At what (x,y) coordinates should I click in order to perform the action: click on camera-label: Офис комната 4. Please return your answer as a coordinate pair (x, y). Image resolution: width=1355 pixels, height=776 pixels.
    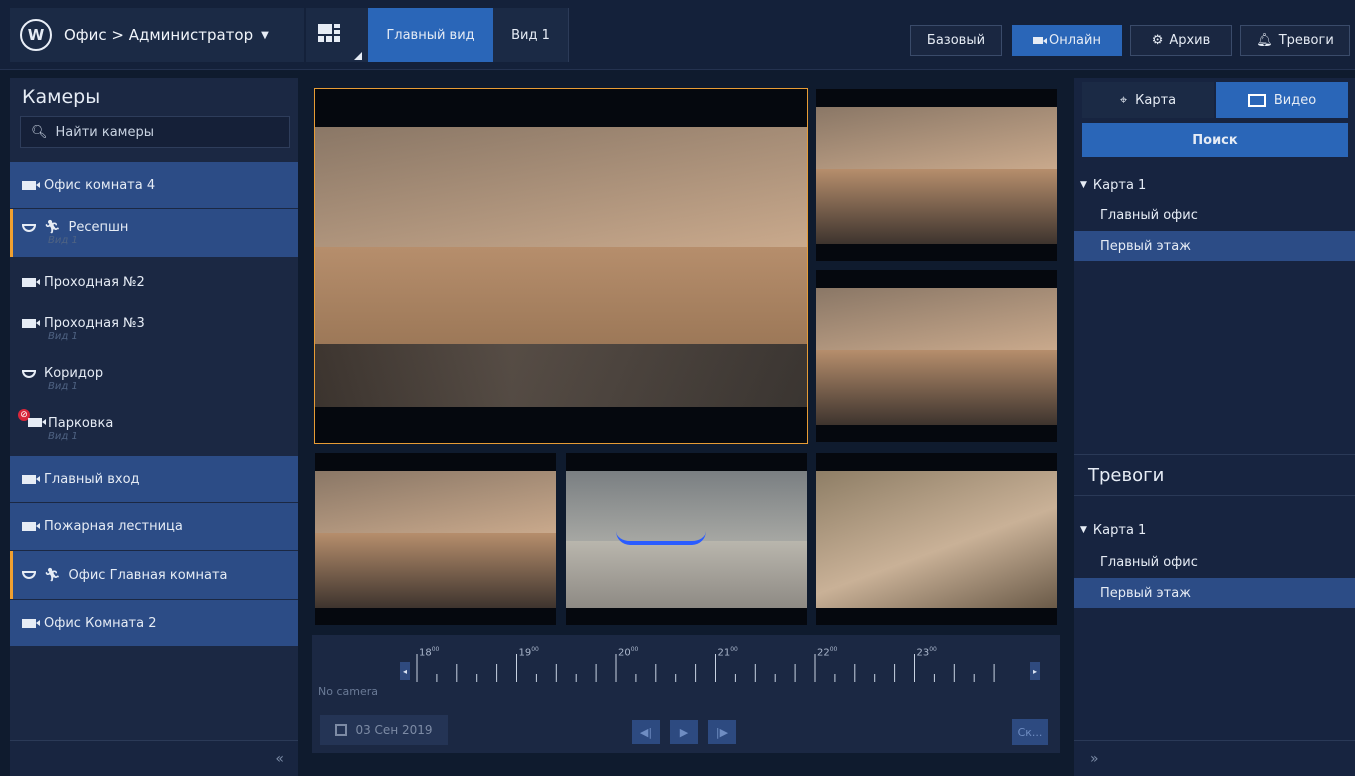
    Looking at the image, I should click on (100, 185).